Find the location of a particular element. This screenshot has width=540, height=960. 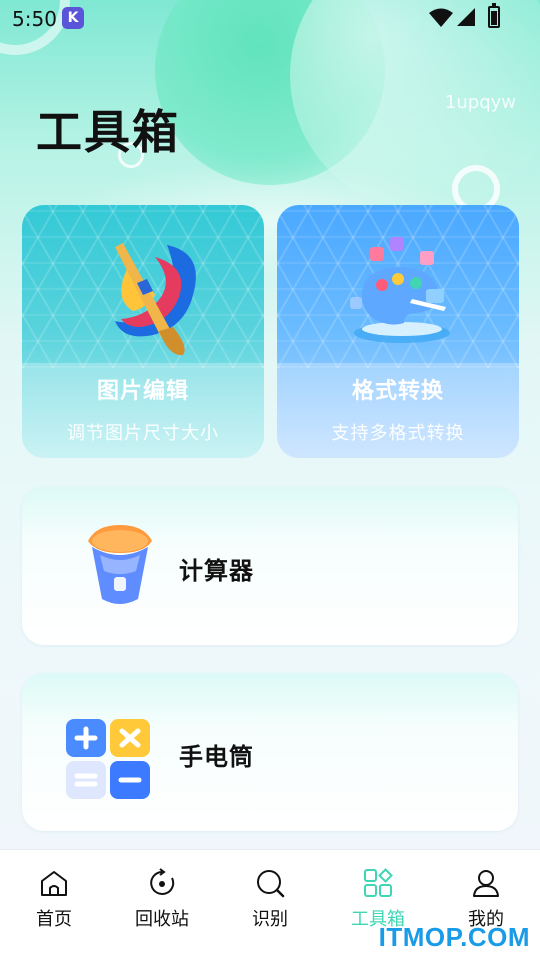

nav-label: 首页 is located at coordinates (54, 919).